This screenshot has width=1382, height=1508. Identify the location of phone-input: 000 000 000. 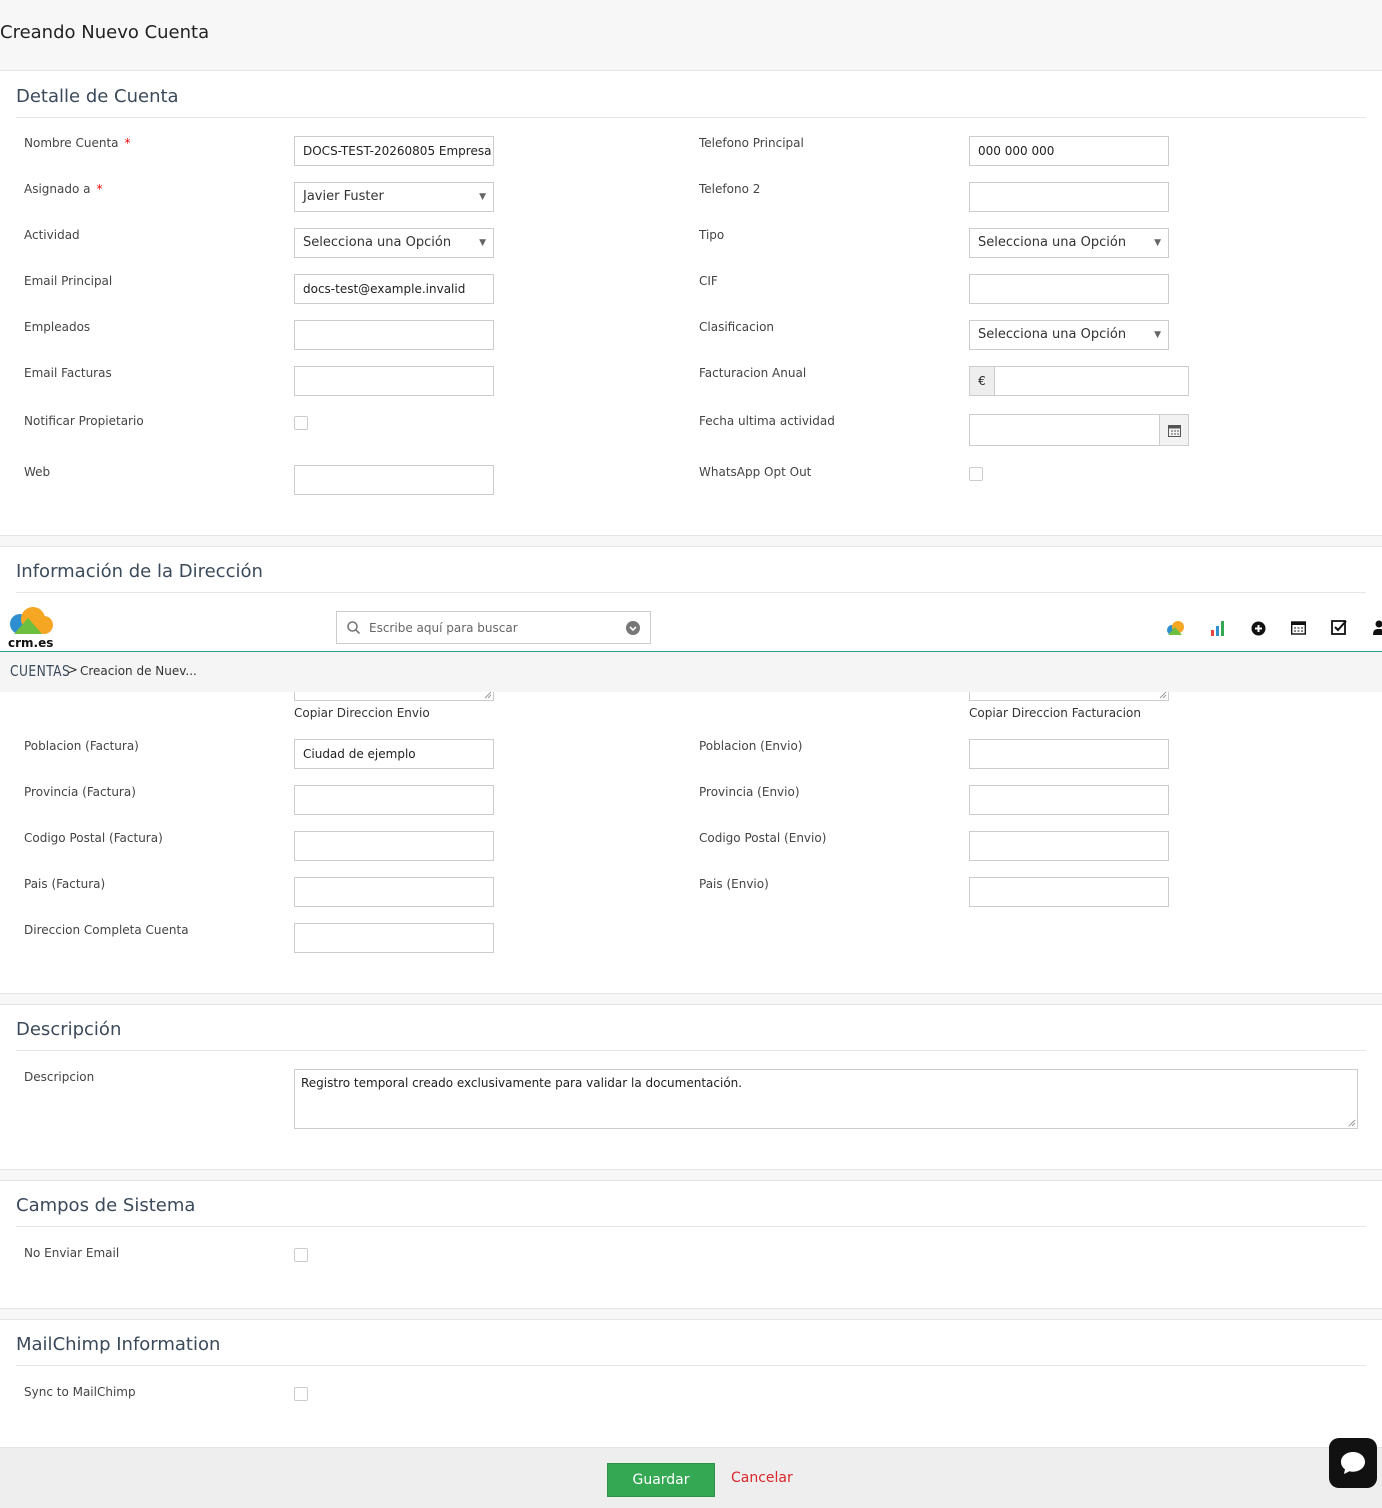
(1069, 151).